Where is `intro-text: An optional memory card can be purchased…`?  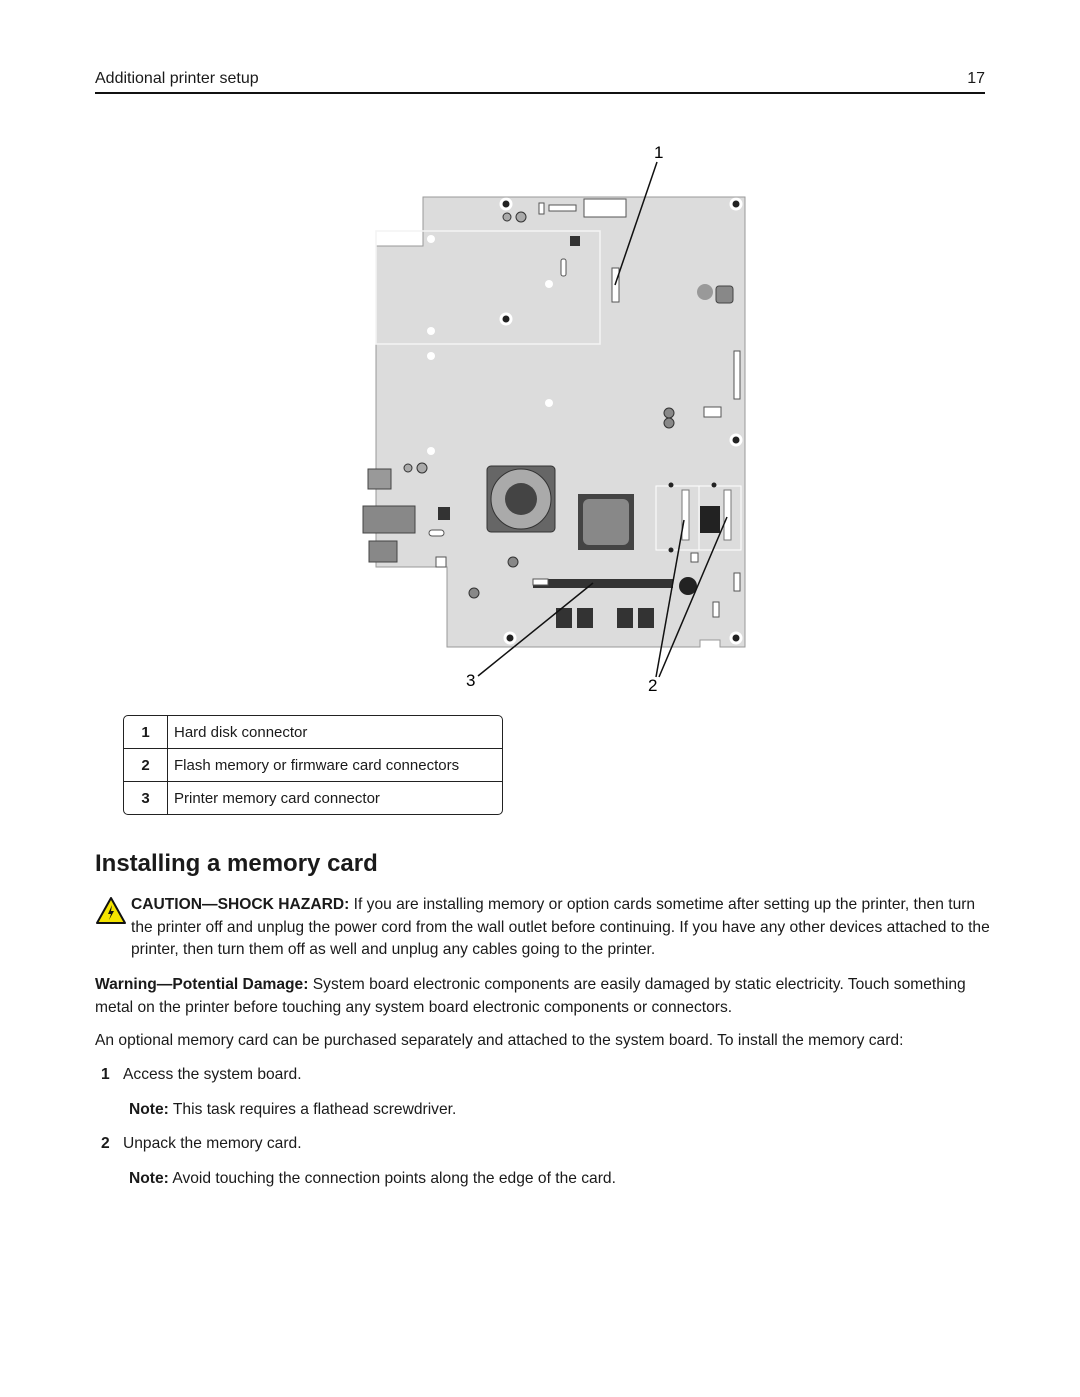 intro-text: An optional memory card can be purchased… is located at coordinates (499, 1040).